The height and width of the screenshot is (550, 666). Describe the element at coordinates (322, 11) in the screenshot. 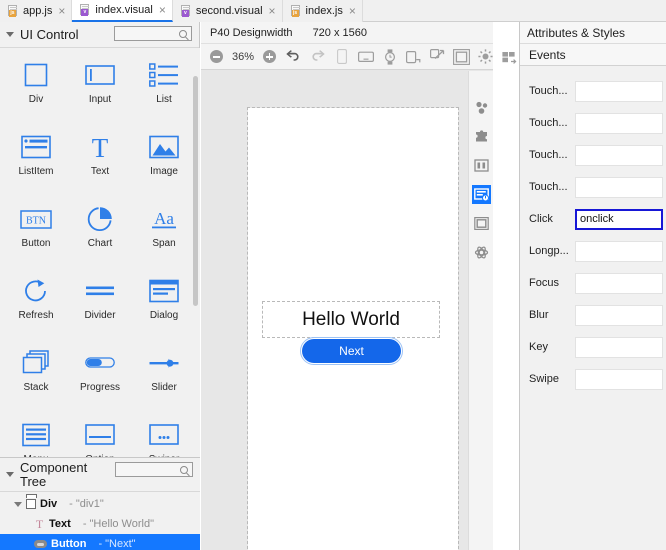

I see `editor-tab: js index.js ×` at that location.